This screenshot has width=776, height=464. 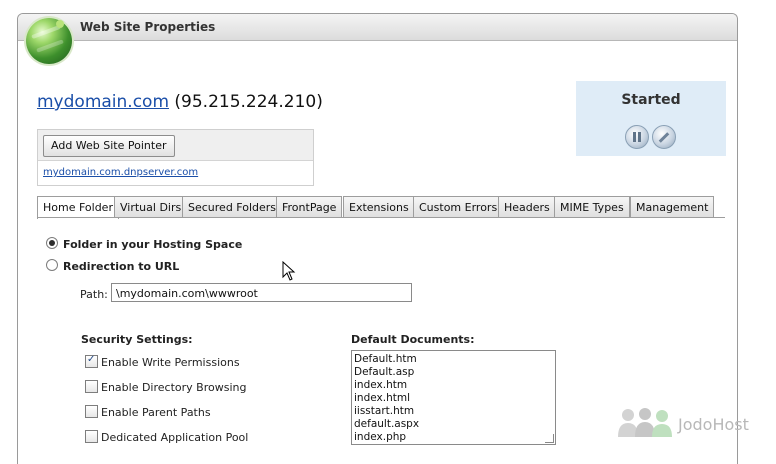 What do you see at coordinates (385, 359) in the screenshot?
I see `default-document-item: Default.htm` at bounding box center [385, 359].